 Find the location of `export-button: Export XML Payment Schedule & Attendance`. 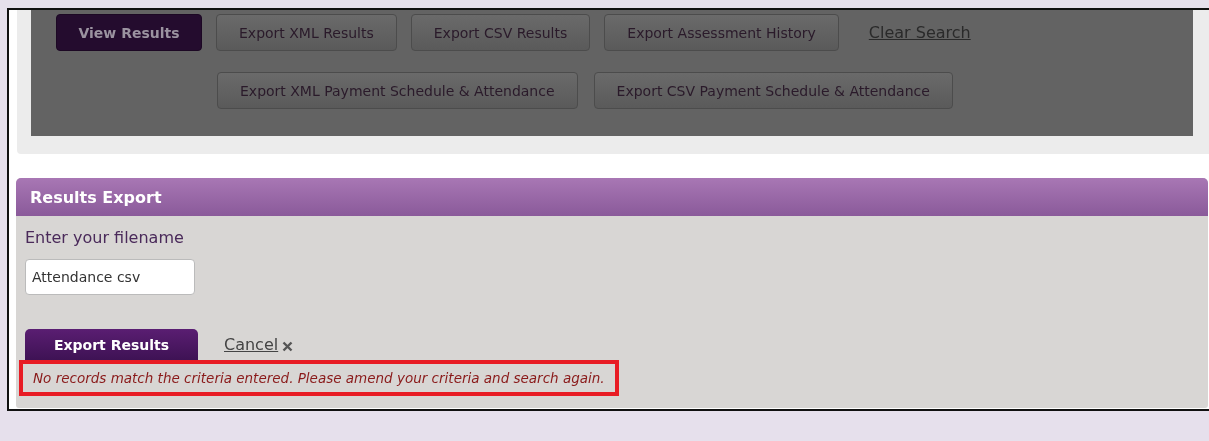

export-button: Export XML Payment Schedule & Attendance is located at coordinates (397, 90).